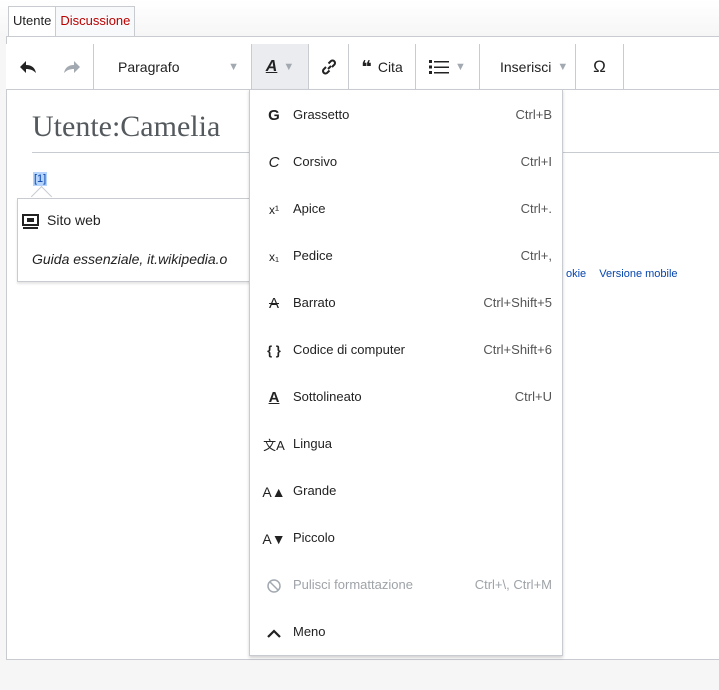 This screenshot has height=690, width=719. What do you see at coordinates (359, 18) in the screenshot?
I see `page-tabs: Utente Discussione` at bounding box center [359, 18].